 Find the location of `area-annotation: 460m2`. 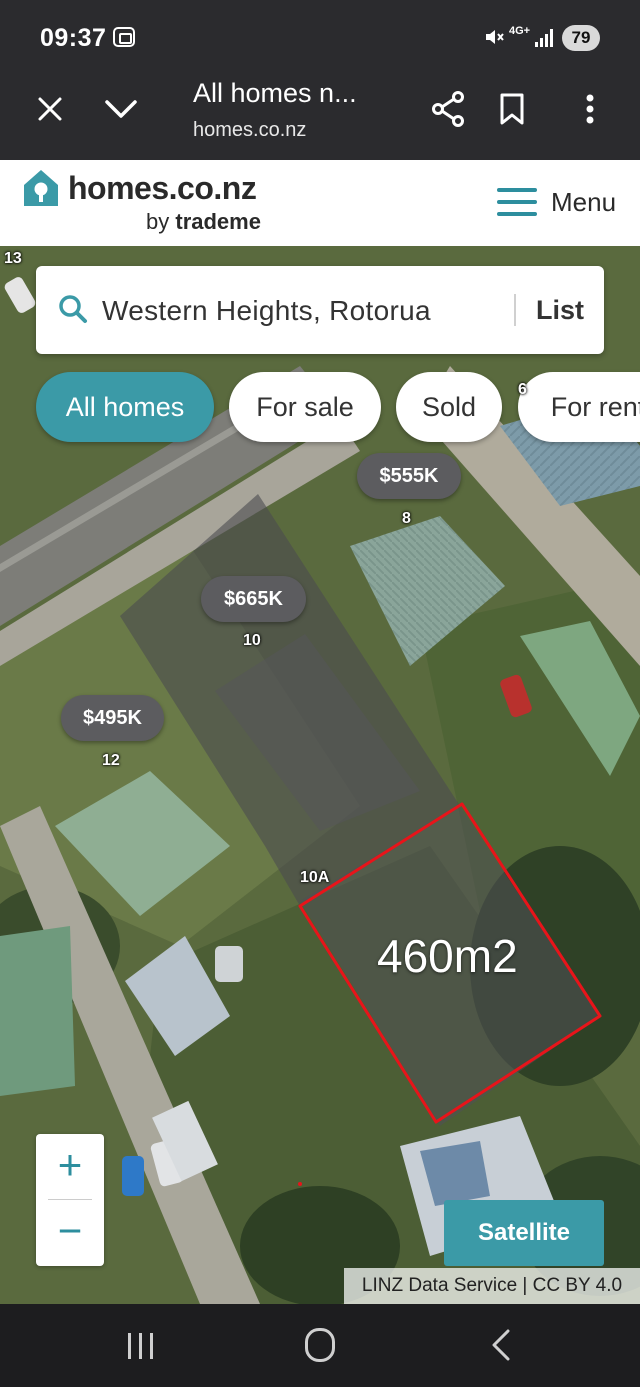

area-annotation: 460m2 is located at coordinates (447, 956).